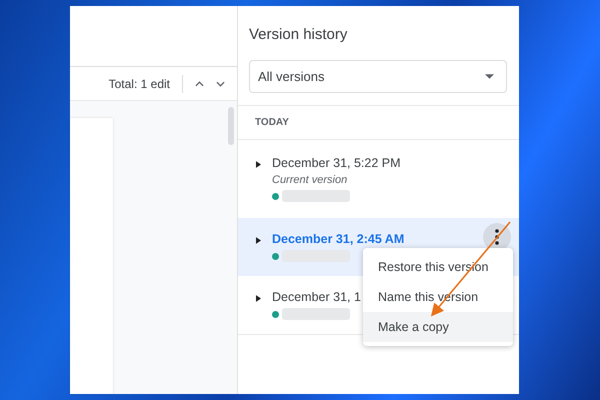  What do you see at coordinates (310, 180) in the screenshot?
I see `version-label: Current version` at bounding box center [310, 180].